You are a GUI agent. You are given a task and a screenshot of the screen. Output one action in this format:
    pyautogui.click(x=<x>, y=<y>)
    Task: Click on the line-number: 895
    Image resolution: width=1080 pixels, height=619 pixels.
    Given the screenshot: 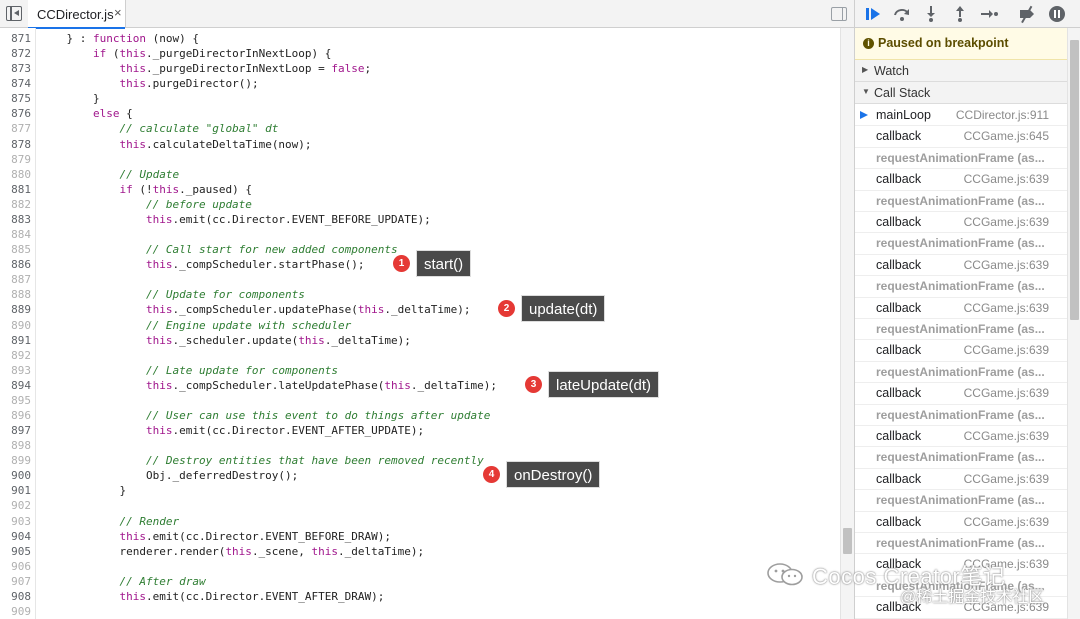 What is the action you would take?
    pyautogui.click(x=15, y=400)
    